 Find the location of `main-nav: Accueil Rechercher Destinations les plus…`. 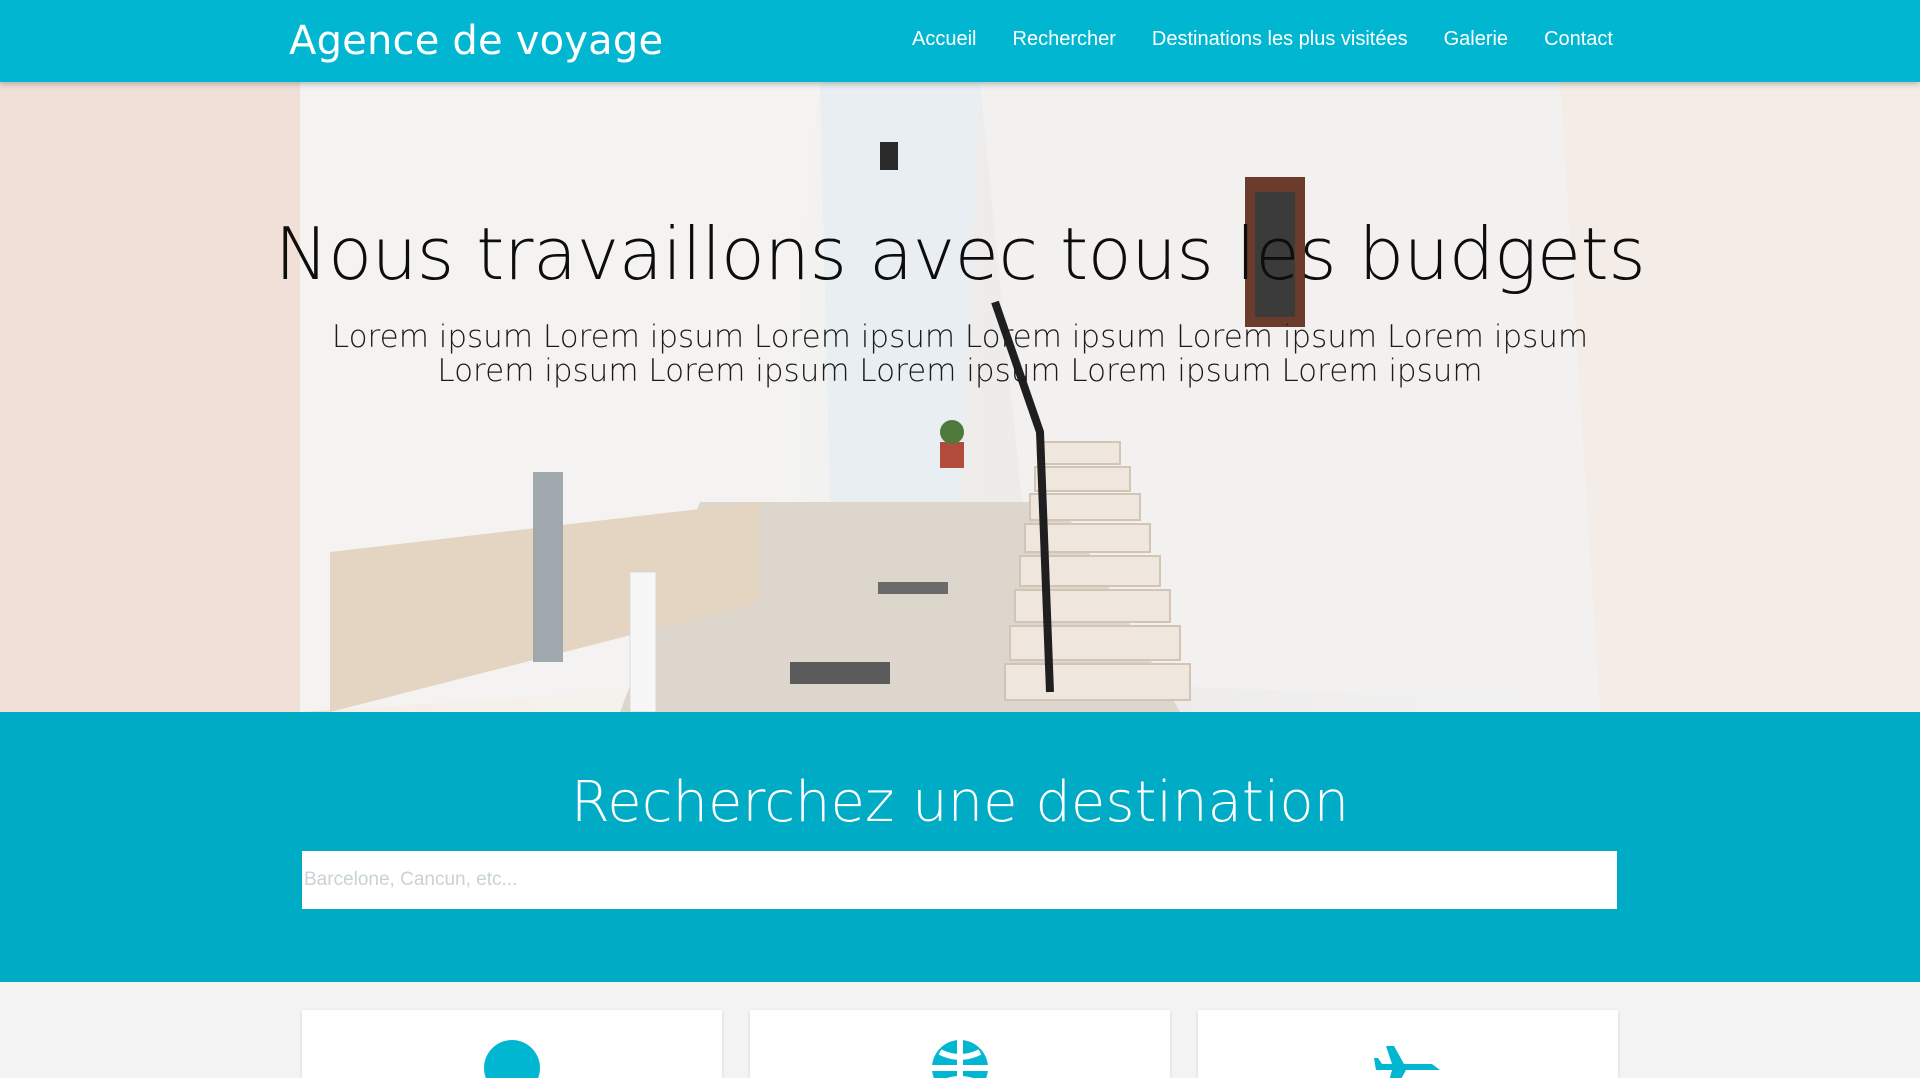

main-nav: Accueil Rechercher Destinations les plus… is located at coordinates (1262, 39).